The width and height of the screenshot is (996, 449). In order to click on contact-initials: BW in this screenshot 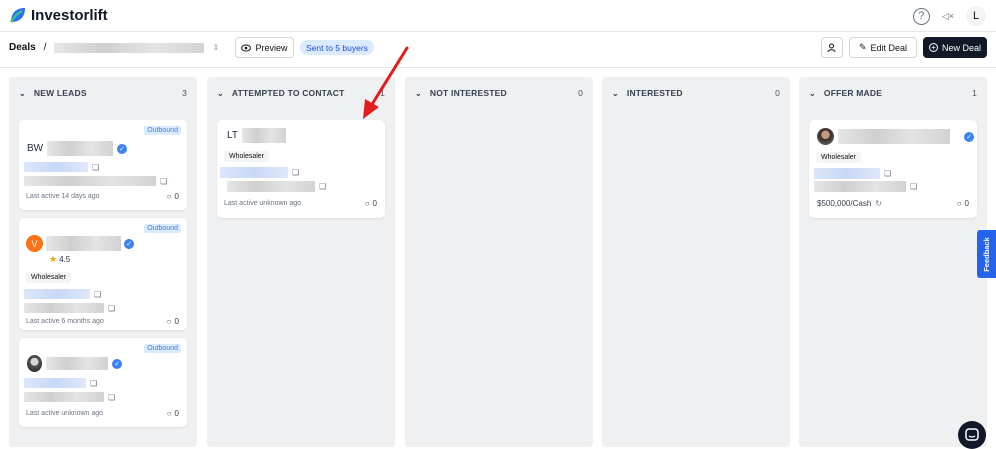, I will do `click(35, 148)`.